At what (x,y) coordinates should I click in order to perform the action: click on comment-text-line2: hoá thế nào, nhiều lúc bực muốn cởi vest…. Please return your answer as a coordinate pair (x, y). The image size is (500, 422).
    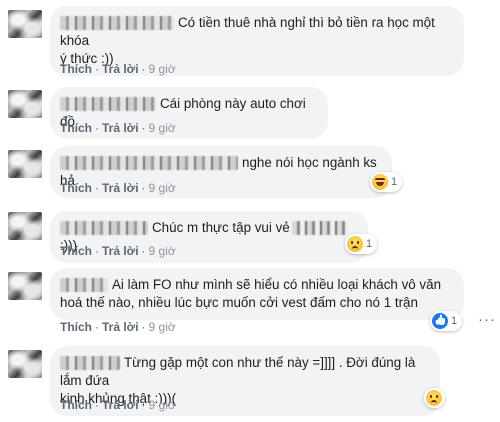
    Looking at the image, I should click on (239, 302).